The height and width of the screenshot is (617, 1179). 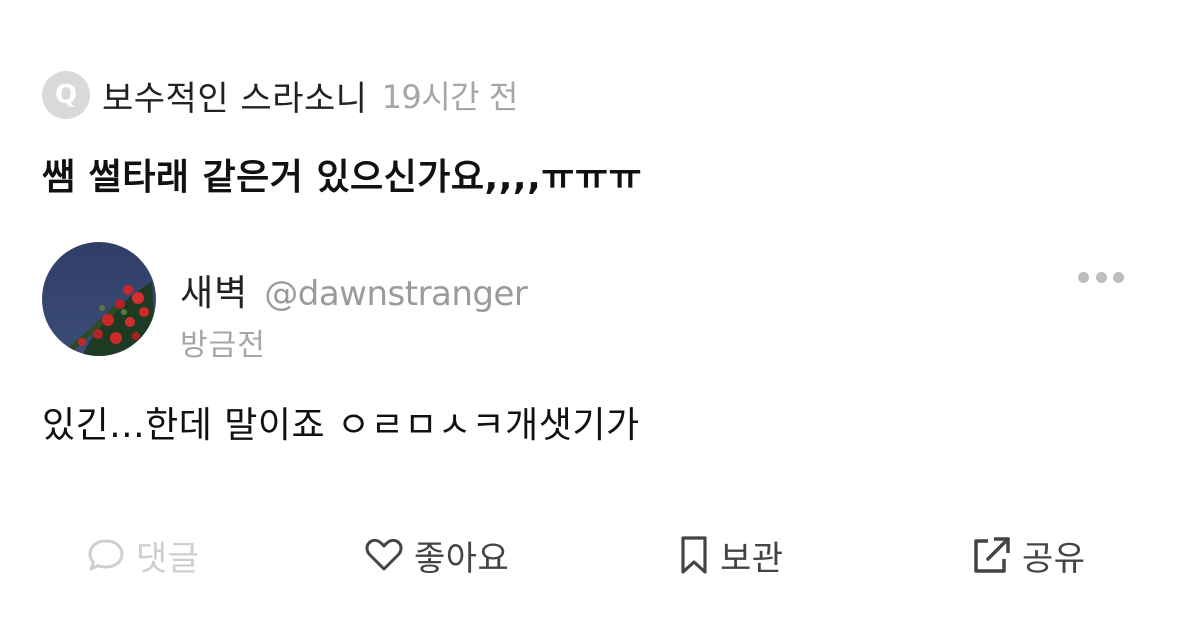 I want to click on author-handle: @dawnstranger, so click(x=396, y=294).